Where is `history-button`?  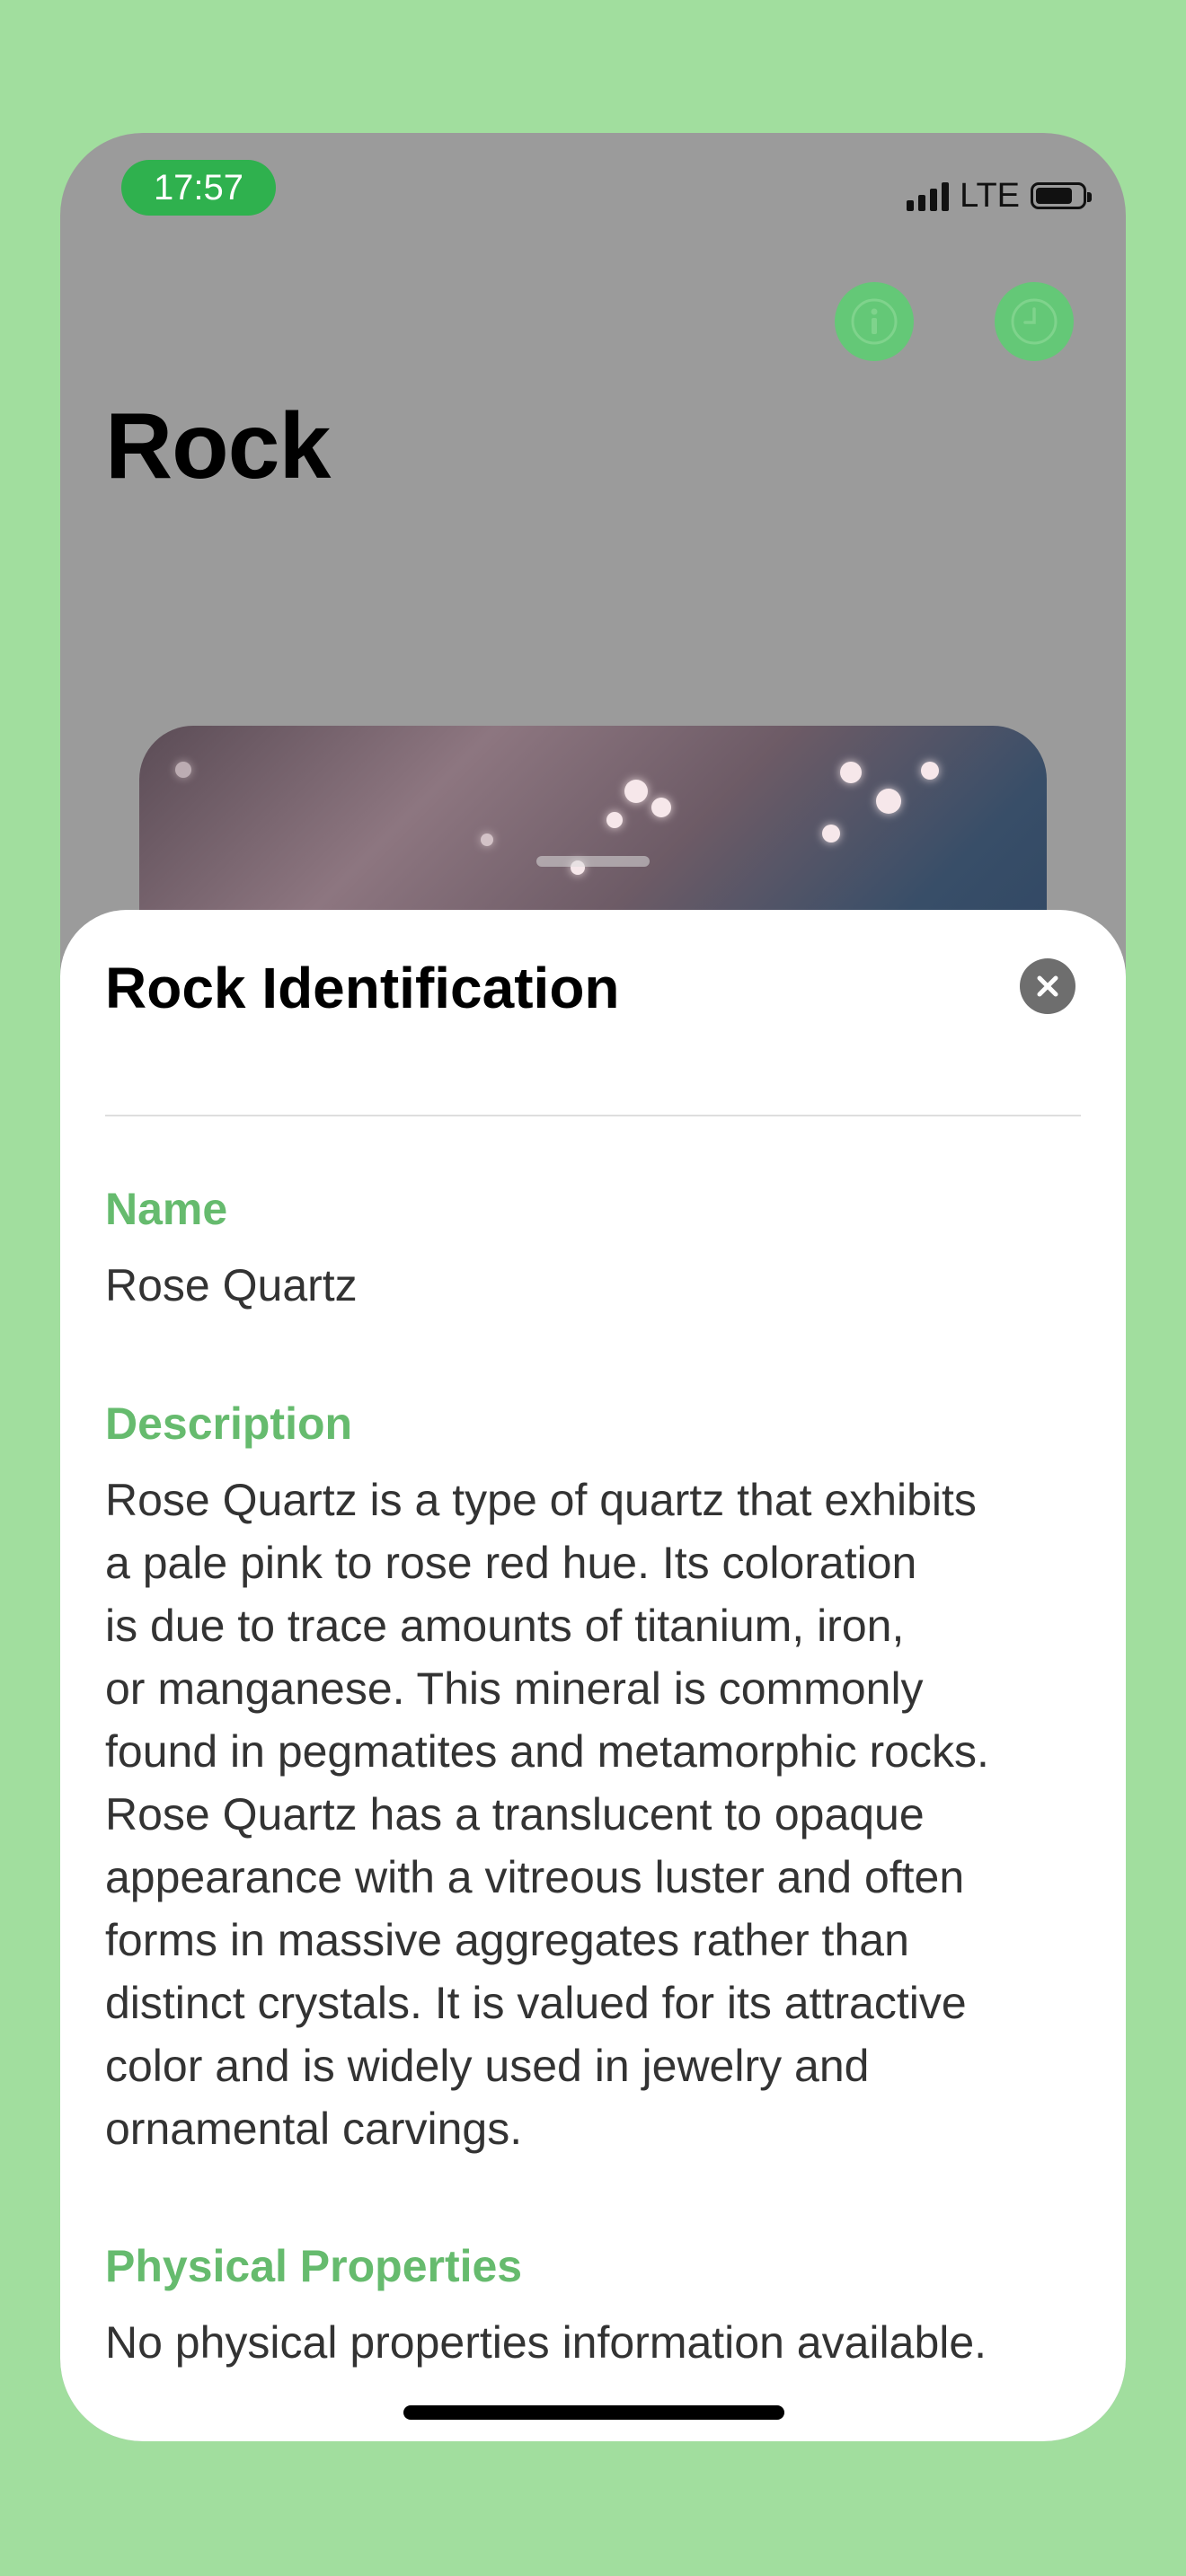 history-button is located at coordinates (1034, 321).